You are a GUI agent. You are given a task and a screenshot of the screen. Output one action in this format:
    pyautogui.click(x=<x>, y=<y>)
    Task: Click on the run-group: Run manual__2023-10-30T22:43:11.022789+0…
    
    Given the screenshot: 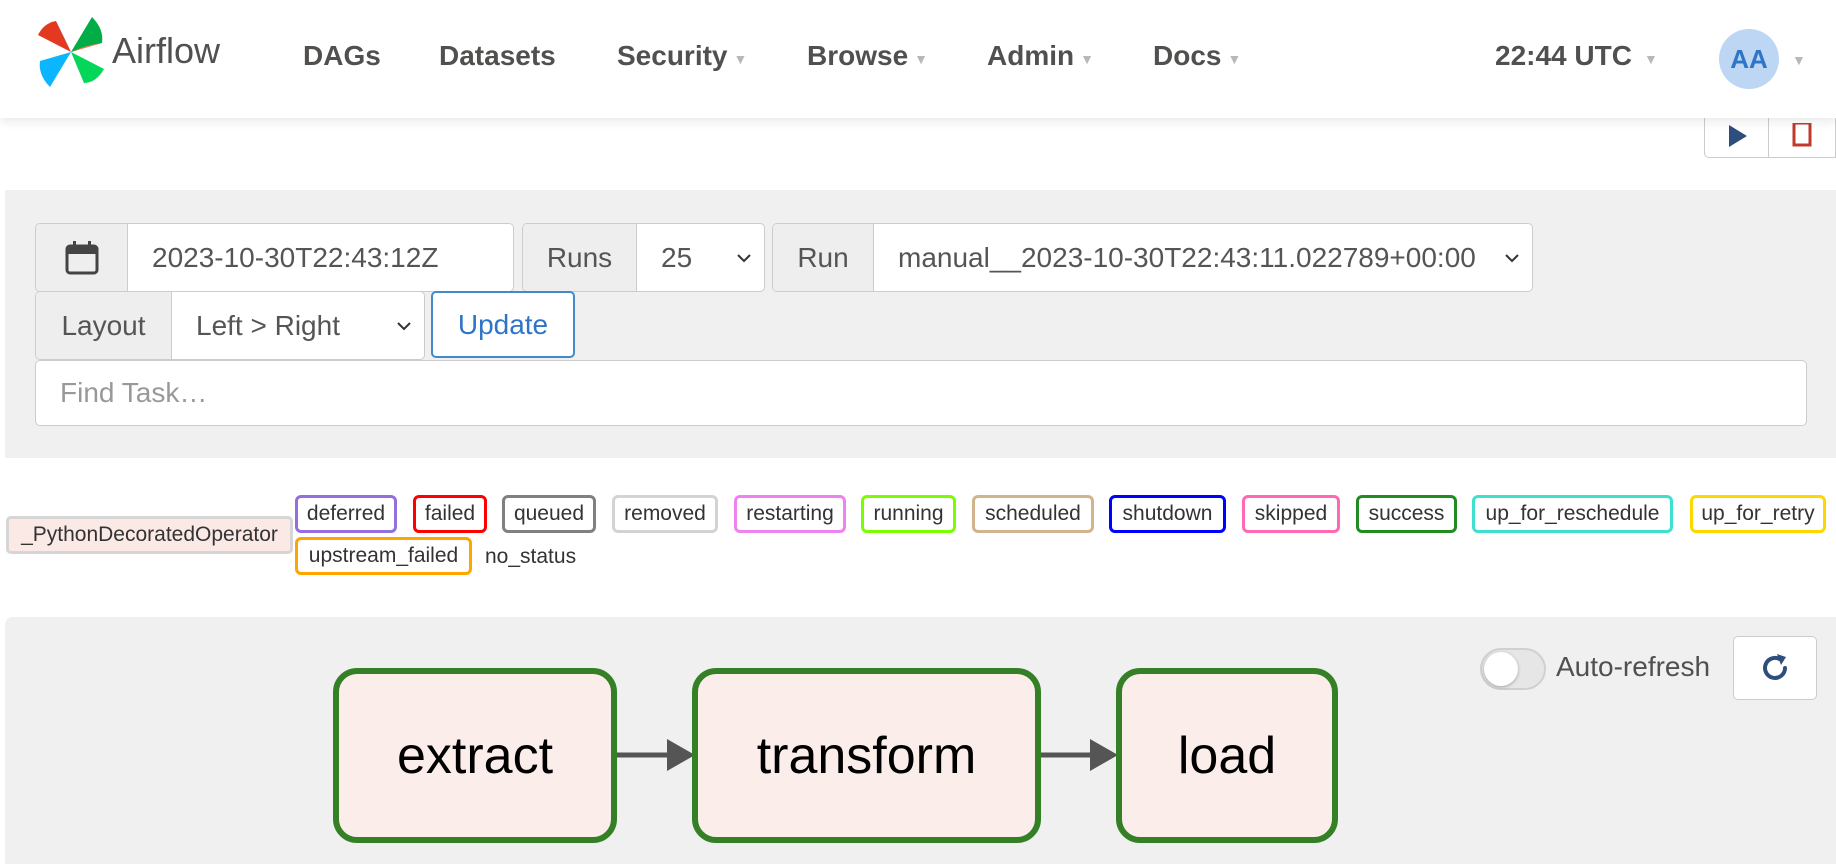 What is the action you would take?
    pyautogui.click(x=1152, y=257)
    